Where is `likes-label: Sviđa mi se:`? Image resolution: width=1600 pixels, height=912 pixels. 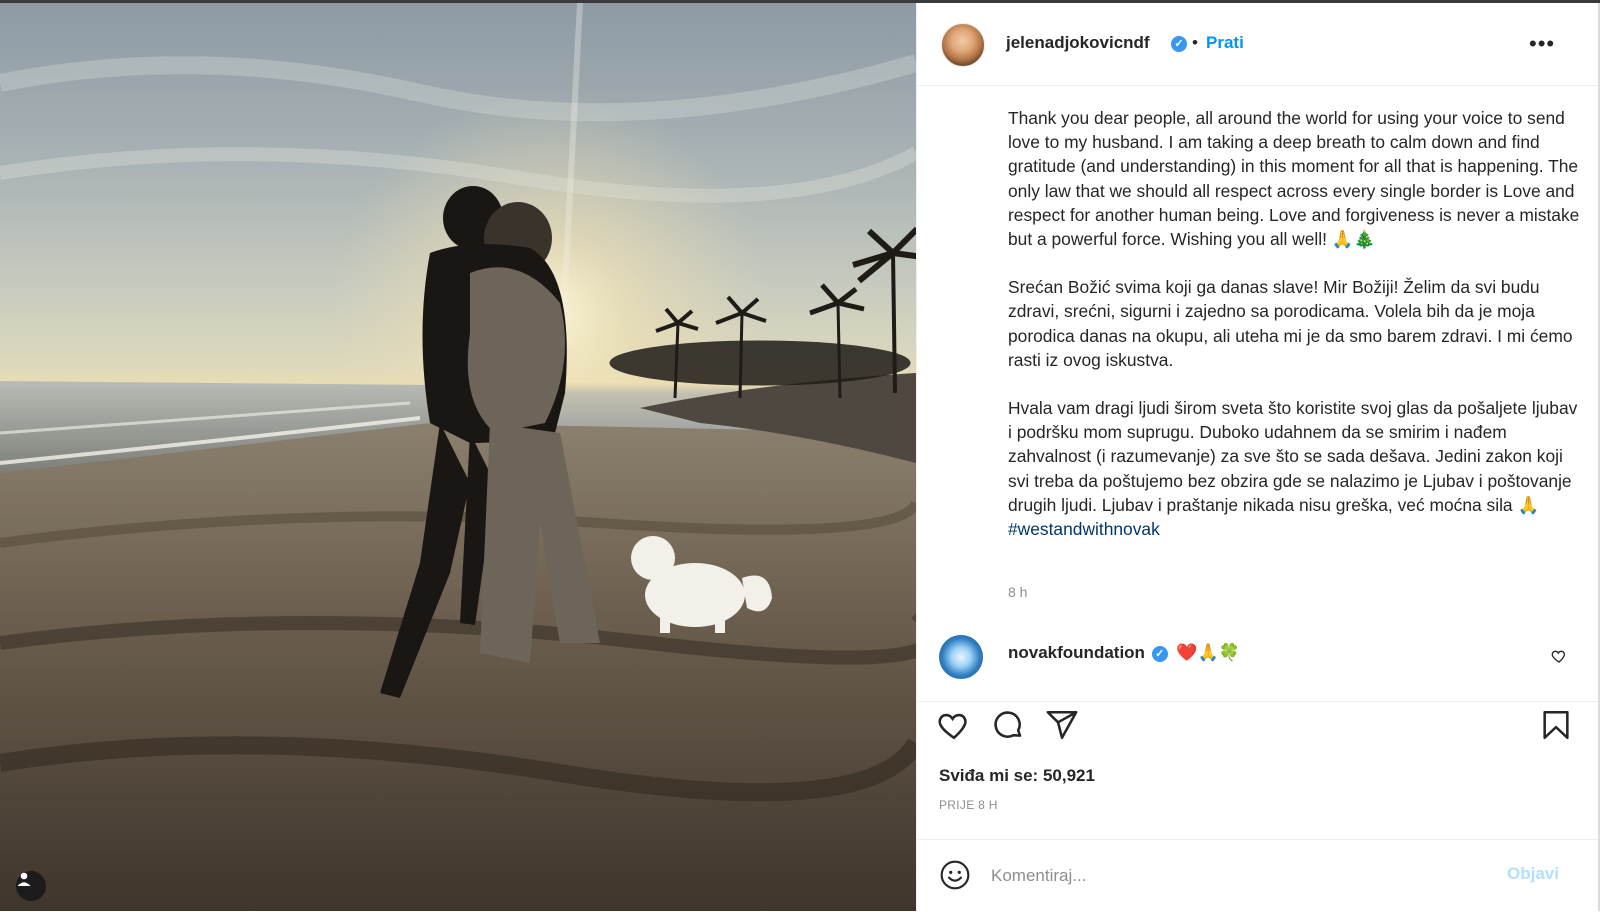 likes-label: Sviđa mi se: is located at coordinates (989, 775).